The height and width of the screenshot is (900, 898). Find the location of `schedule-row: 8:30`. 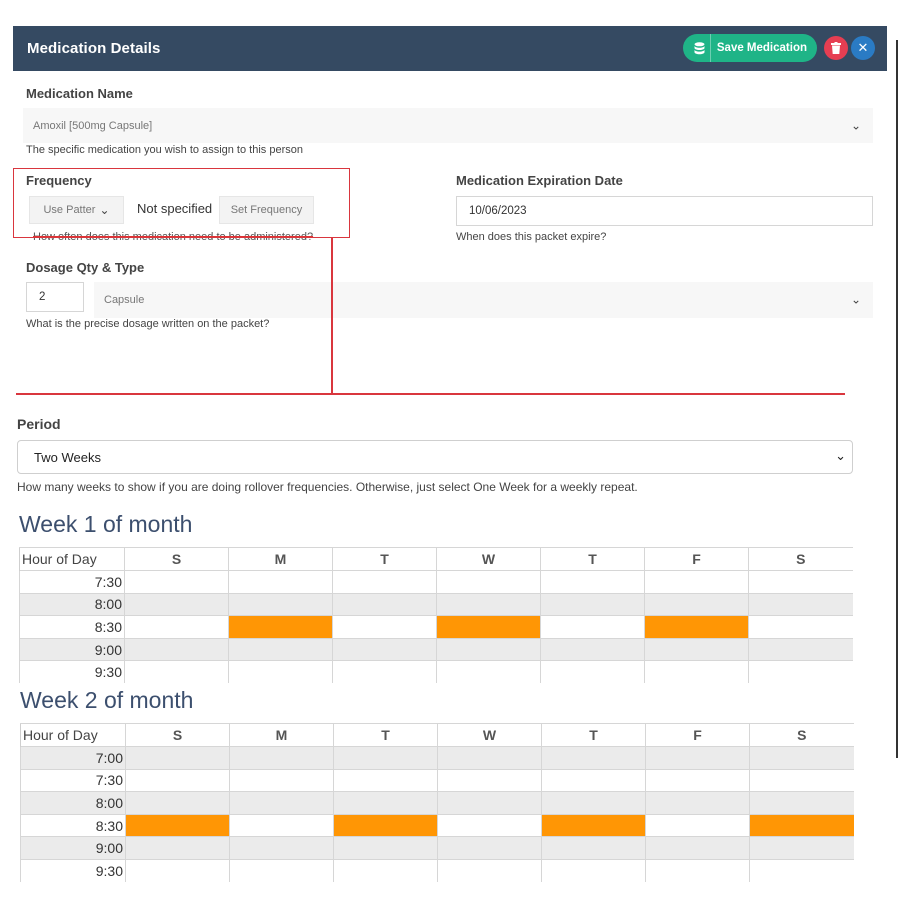

schedule-row: 8:30 is located at coordinates (437, 825).